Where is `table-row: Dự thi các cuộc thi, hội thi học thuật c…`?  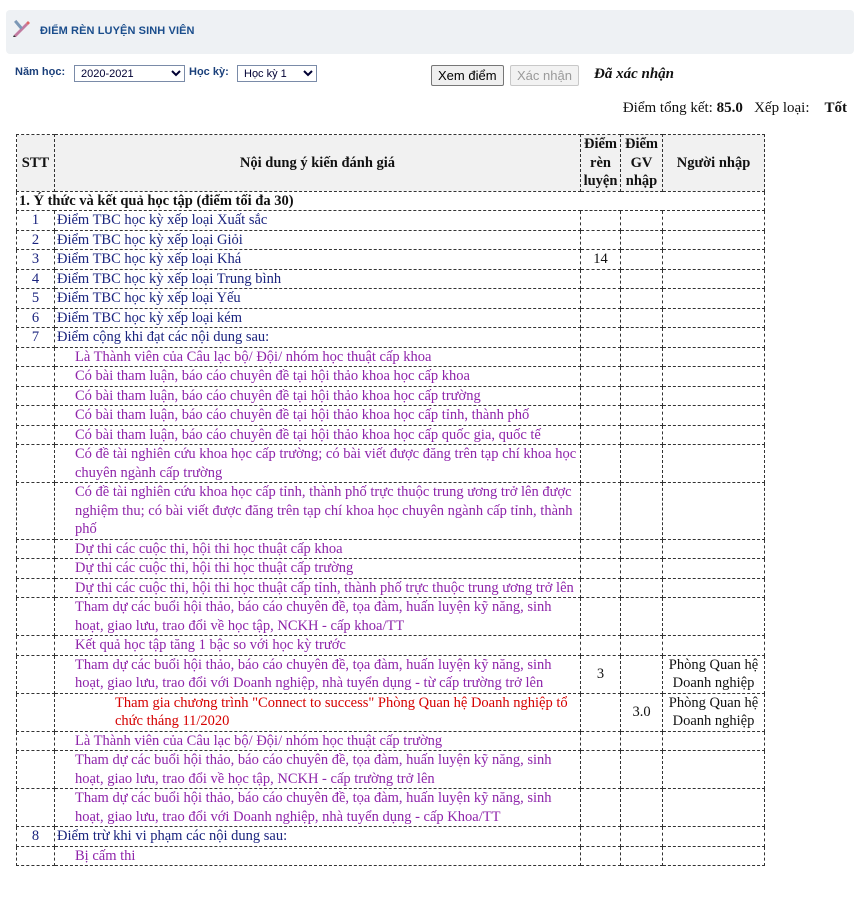 table-row: Dự thi các cuộc thi, hội thi học thuật c… is located at coordinates (390, 568).